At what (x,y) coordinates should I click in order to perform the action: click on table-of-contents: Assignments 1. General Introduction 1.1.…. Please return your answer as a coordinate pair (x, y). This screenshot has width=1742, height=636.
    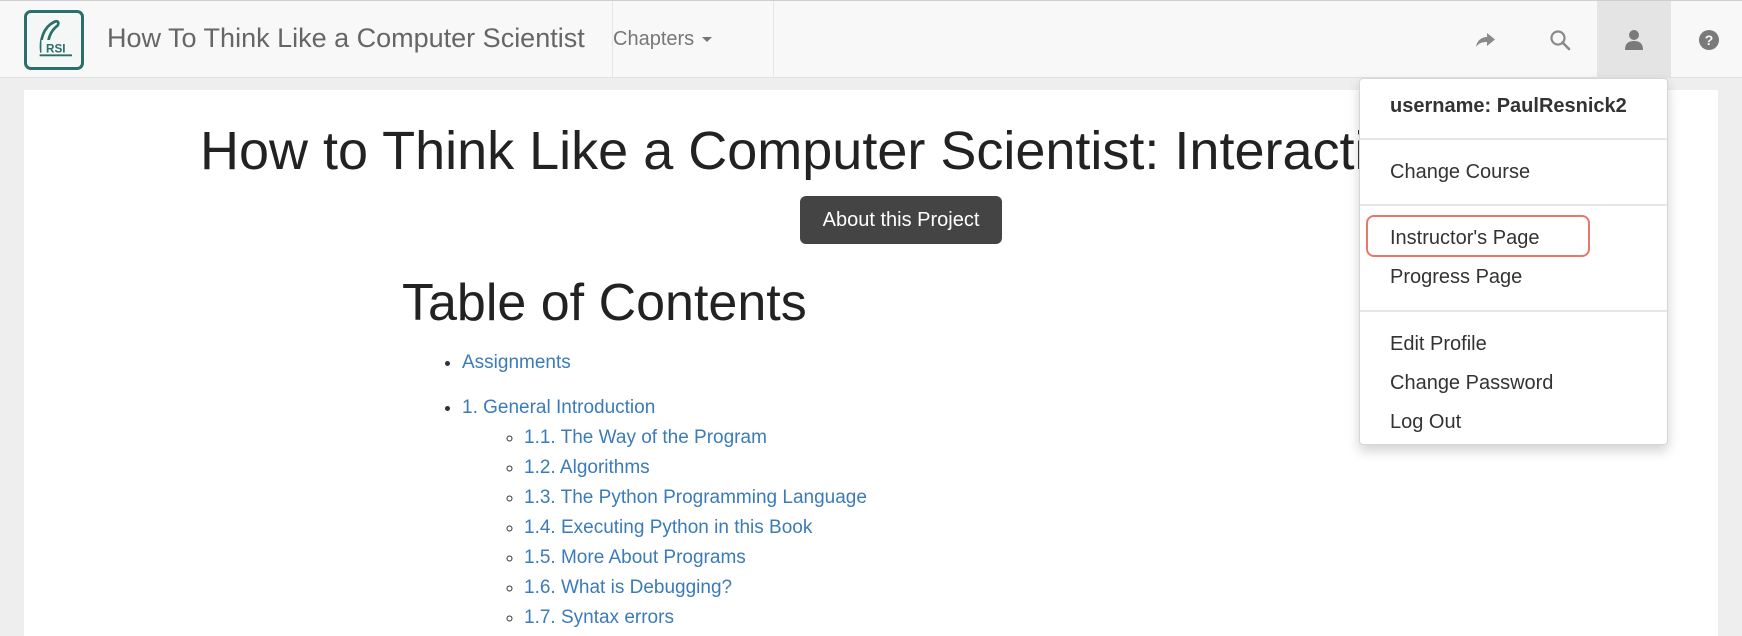
    Looking at the image, I should click on (664, 492).